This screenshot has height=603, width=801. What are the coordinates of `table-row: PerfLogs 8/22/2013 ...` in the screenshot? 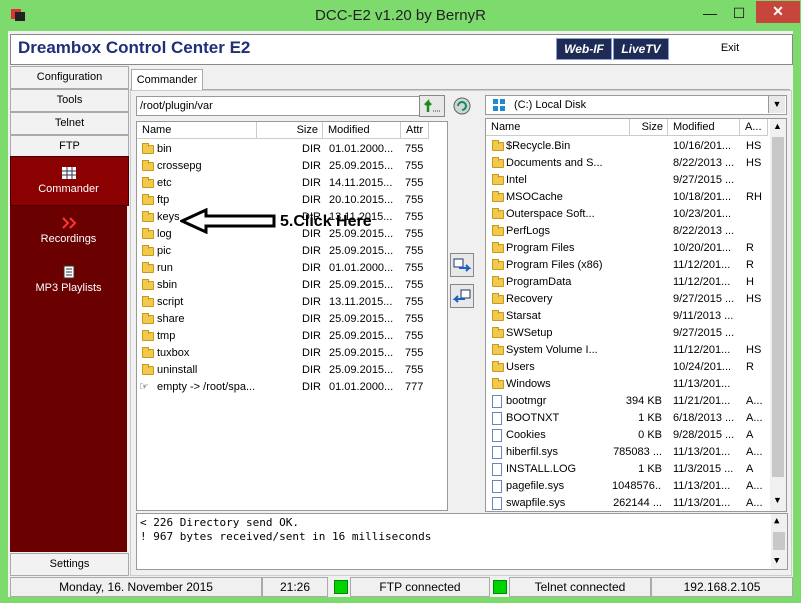 It's located at (628, 231).